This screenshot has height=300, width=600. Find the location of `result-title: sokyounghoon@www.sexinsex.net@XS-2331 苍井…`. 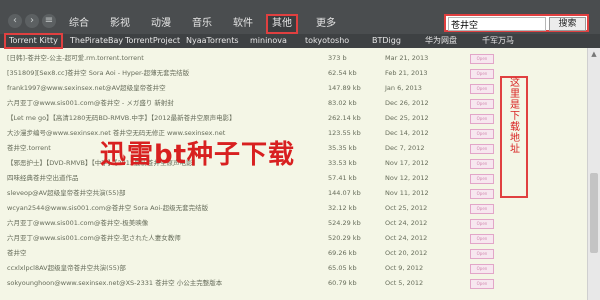

result-title: sokyounghoon@www.sexinsex.net@XS-2331 苍井… is located at coordinates (157, 283).